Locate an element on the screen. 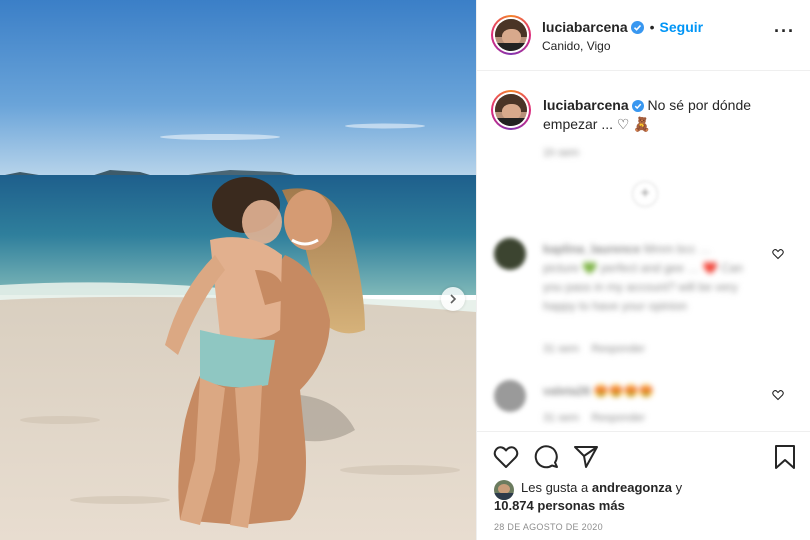 This screenshot has height=540, width=810. comment-icon is located at coordinates (546, 457).